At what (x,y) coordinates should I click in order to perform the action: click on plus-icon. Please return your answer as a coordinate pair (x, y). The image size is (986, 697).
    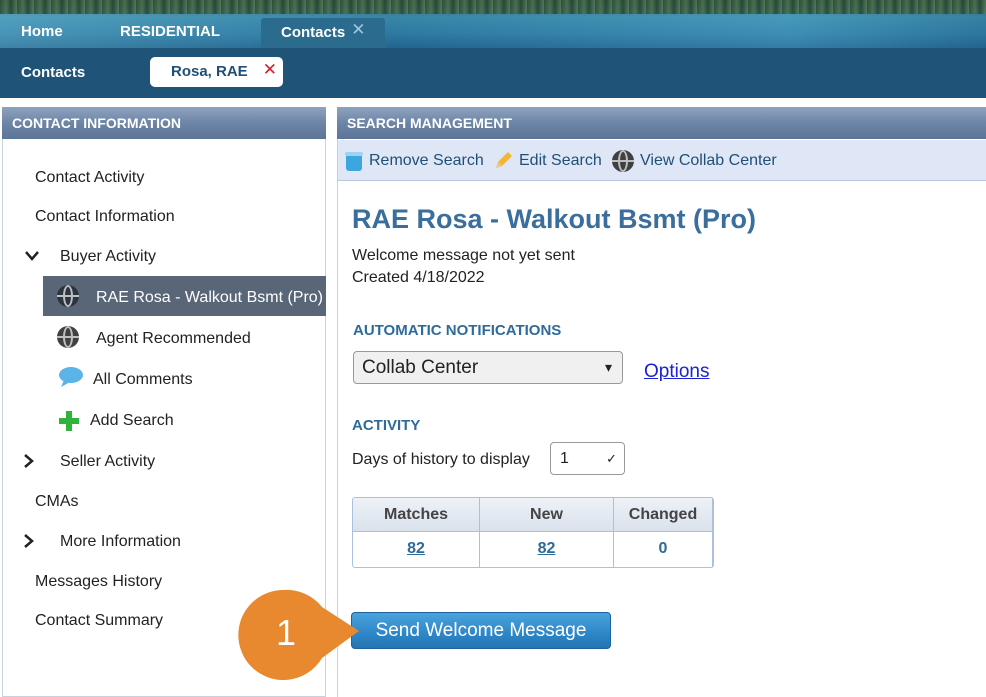
    Looking at the image, I should click on (69, 421).